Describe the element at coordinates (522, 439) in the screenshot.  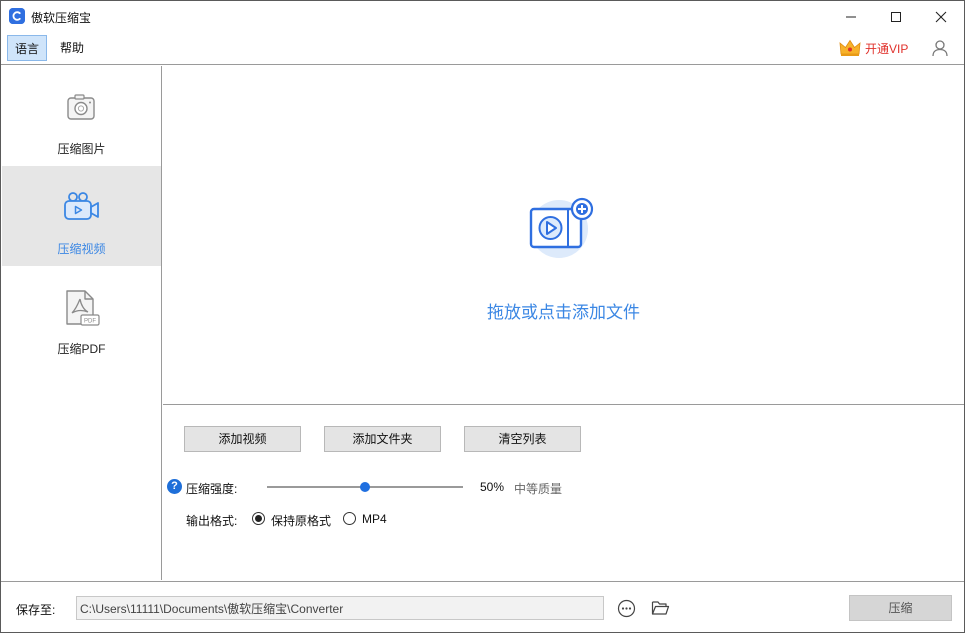
I see `clear-list-button: 清空列表` at that location.